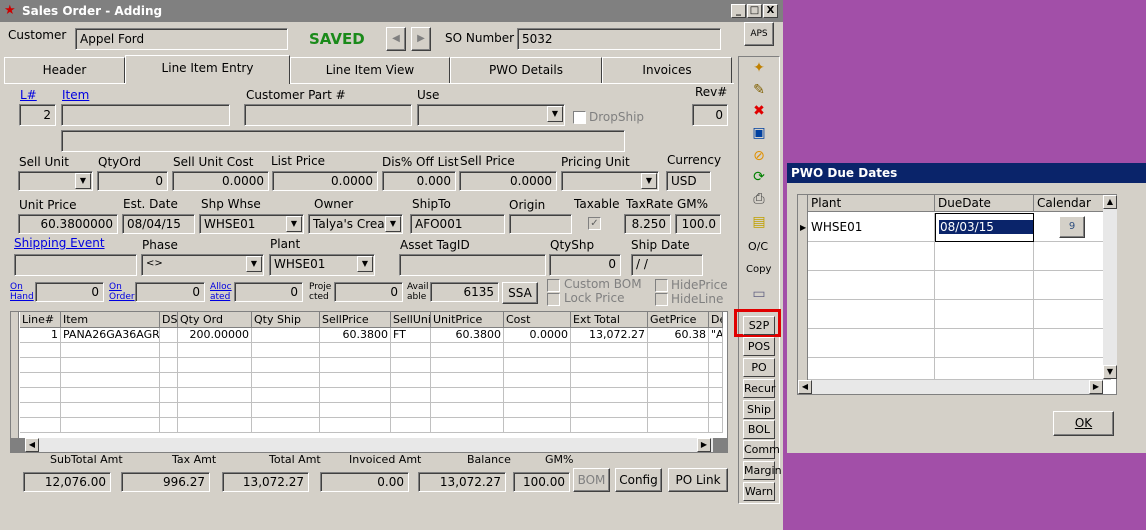 Image resolution: width=1146 pixels, height=530 pixels. What do you see at coordinates (770, 11) in the screenshot?
I see `close-button: X` at bounding box center [770, 11].